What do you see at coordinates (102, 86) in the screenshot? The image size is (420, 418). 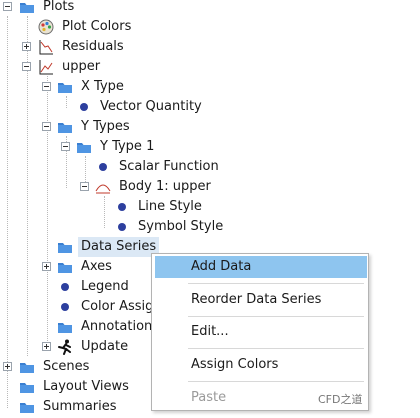 I see `tree-item-label: X Type` at bounding box center [102, 86].